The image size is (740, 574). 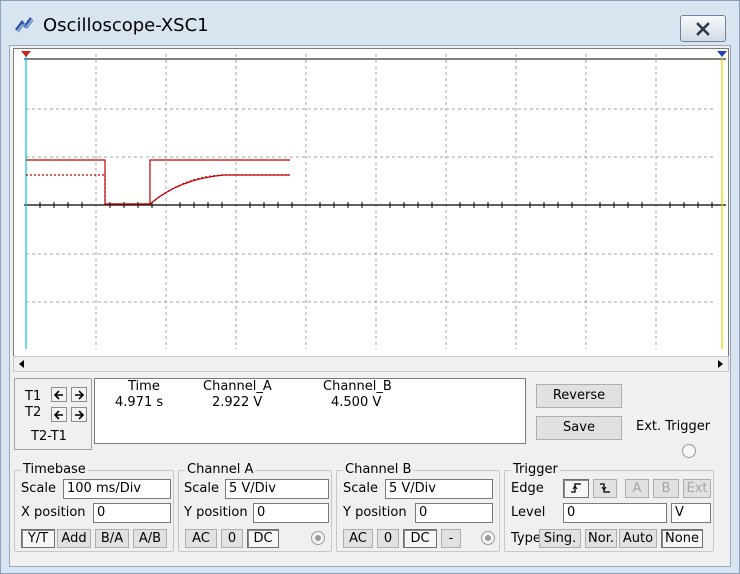 I want to click on t1-left-button, so click(x=59, y=394).